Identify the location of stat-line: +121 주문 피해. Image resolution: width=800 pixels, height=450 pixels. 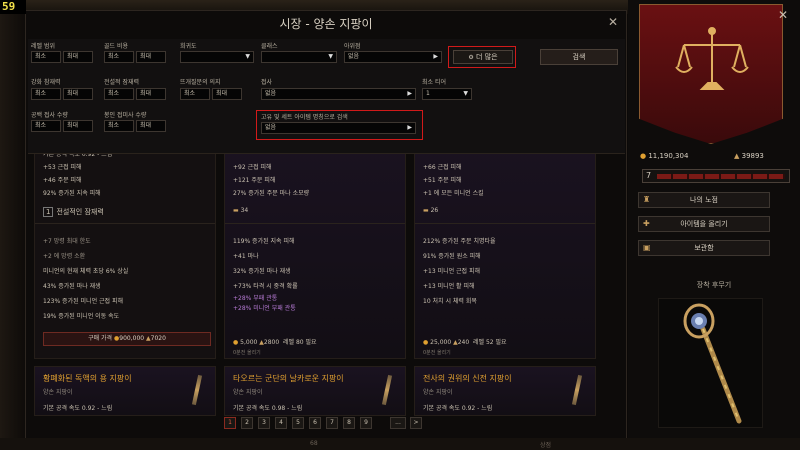
(254, 180).